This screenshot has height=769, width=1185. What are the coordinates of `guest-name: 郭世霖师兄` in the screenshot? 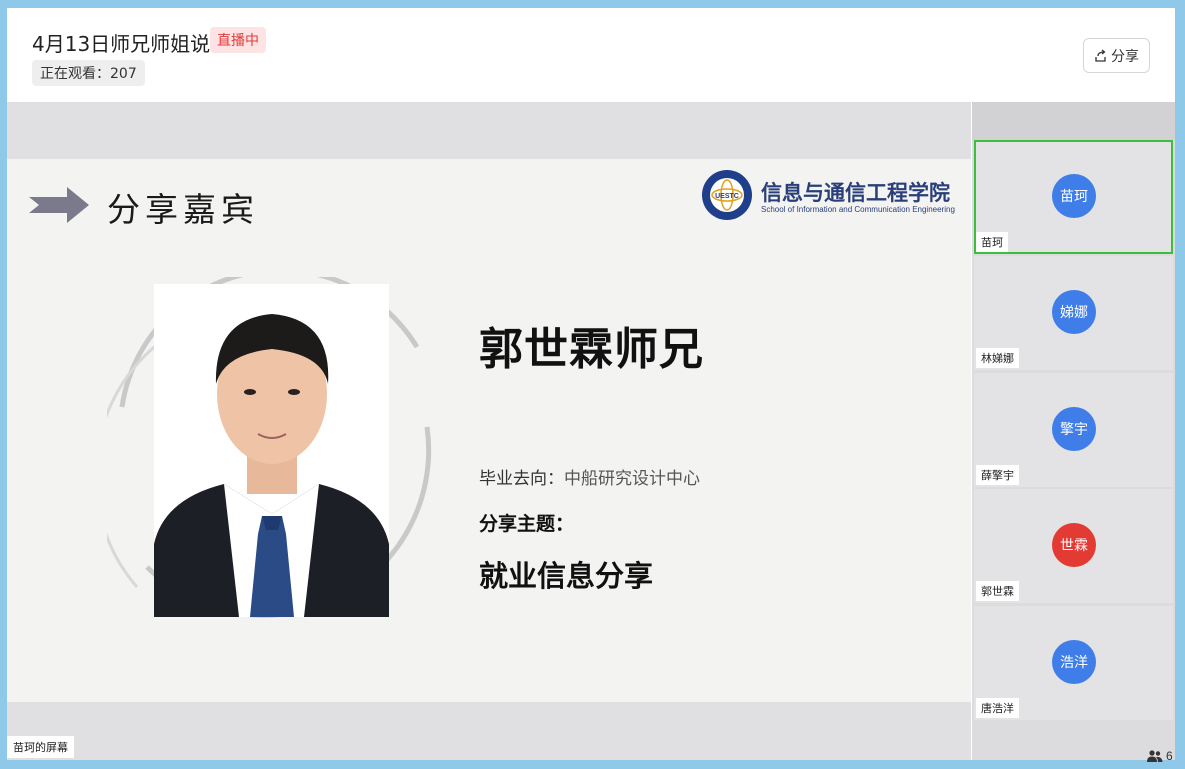 It's located at (591, 349).